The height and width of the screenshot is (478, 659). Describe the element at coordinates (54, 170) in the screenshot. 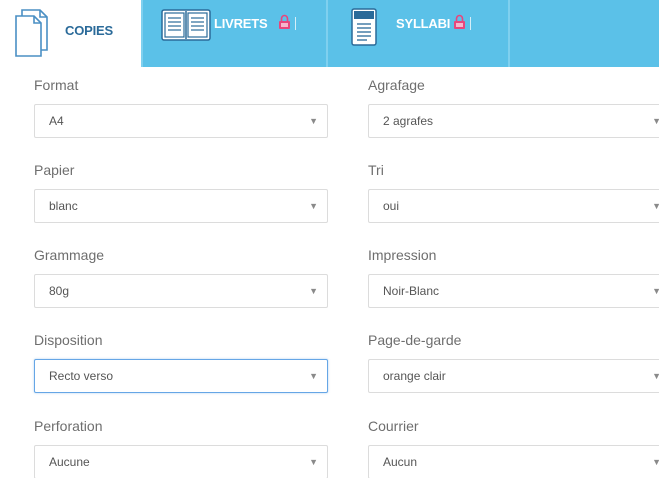

I see `papier-label: Papier` at that location.